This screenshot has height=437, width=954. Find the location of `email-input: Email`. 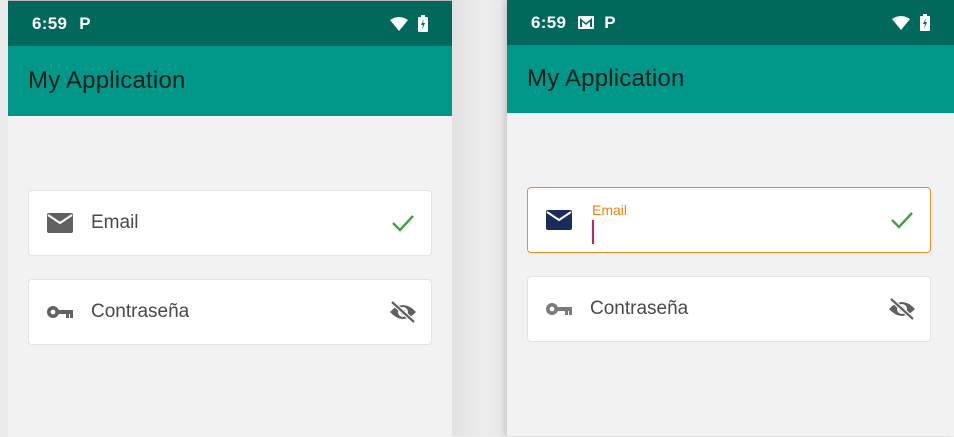

email-input: Email is located at coordinates (732, 220).